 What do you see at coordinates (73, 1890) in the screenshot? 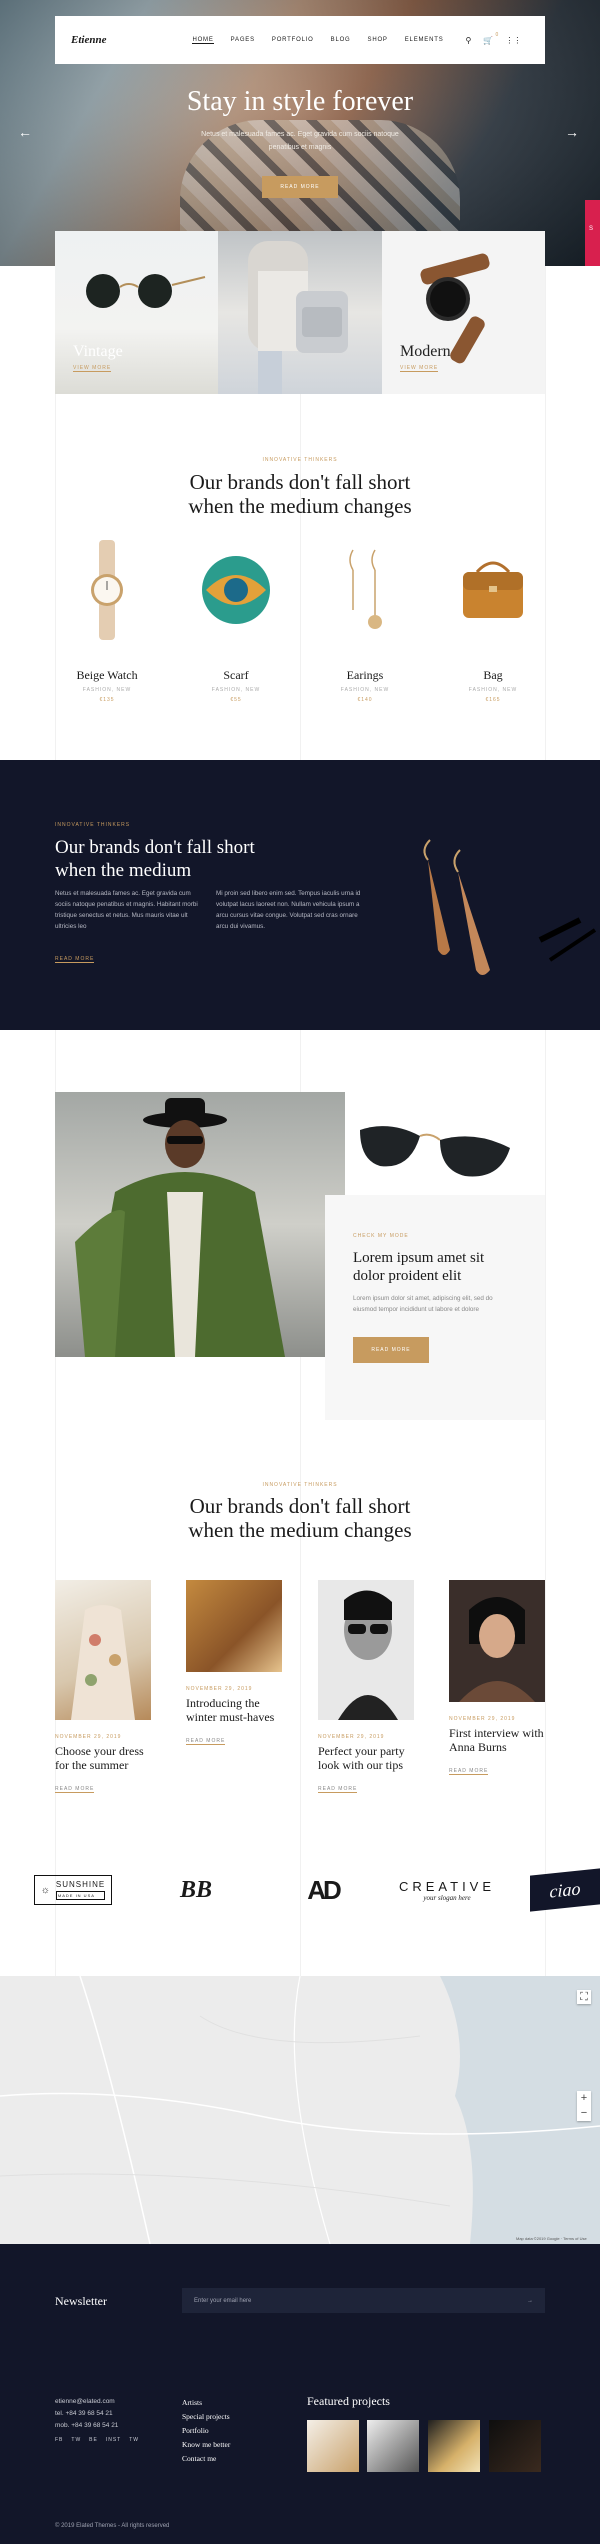
I see `client-logo-sunshine: ☼ SUNSHINE MADE IN USA` at bounding box center [73, 1890].